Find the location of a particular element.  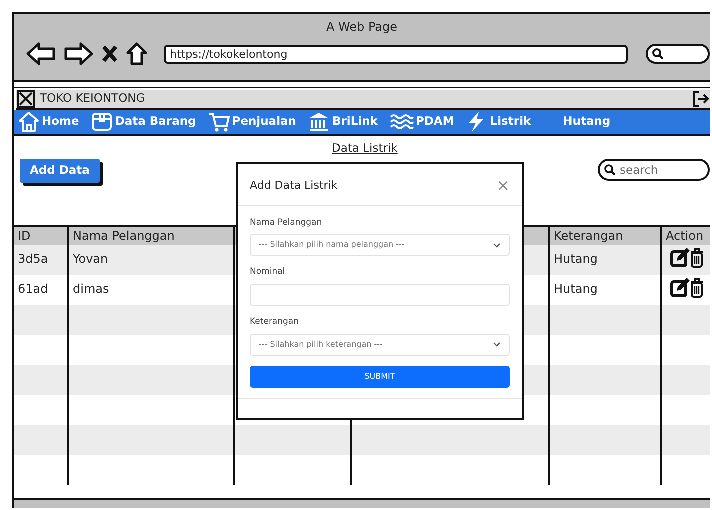

field-label: Nominal is located at coordinates (268, 272).